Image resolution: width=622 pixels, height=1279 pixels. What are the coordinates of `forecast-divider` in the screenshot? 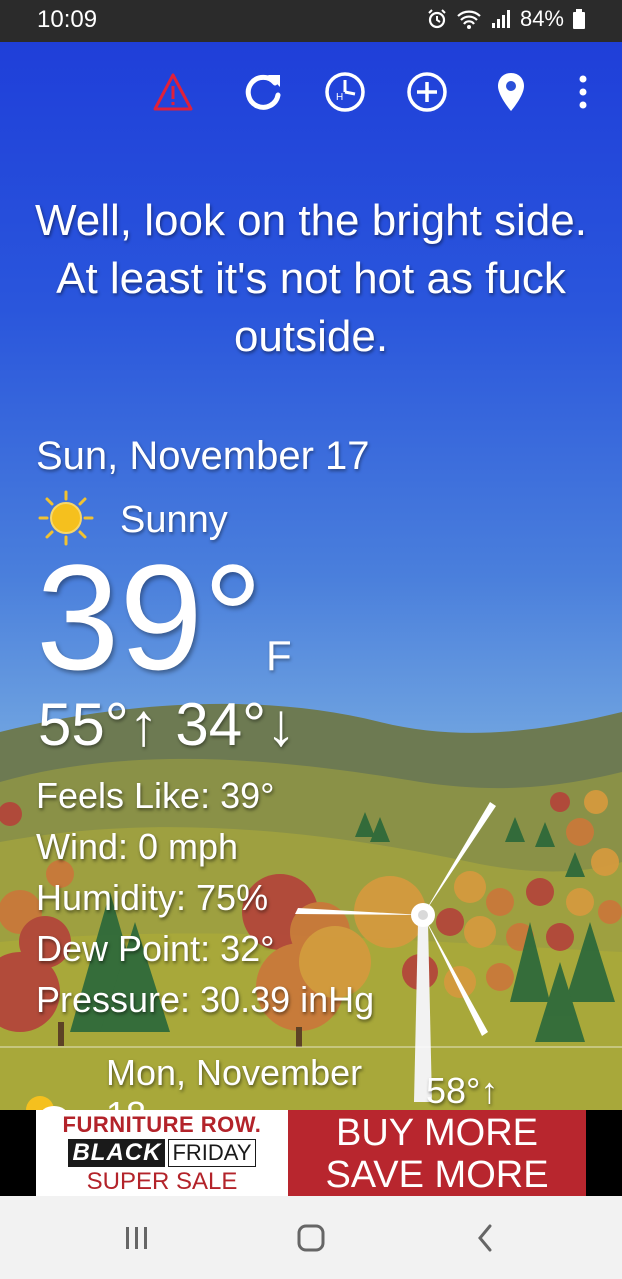 It's located at (311, 1047).